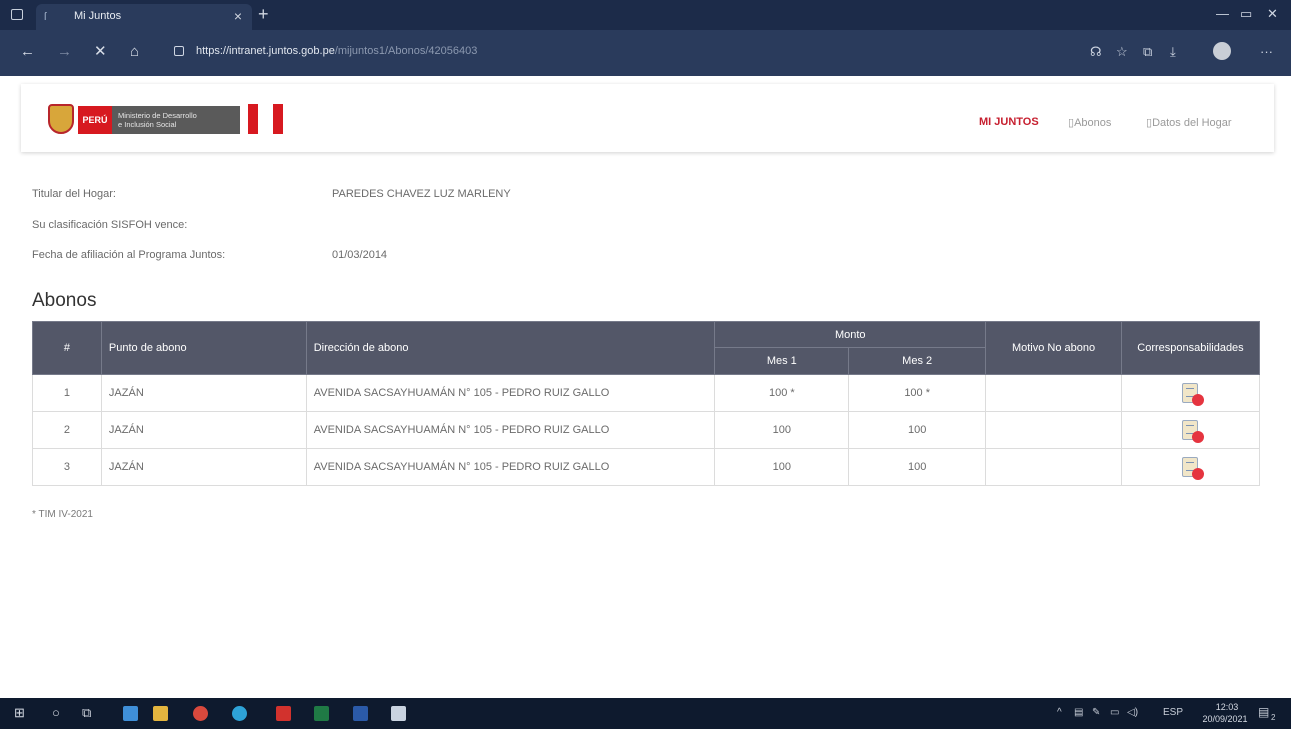 Image resolution: width=1291 pixels, height=729 pixels. I want to click on col-motivo: Motivo No abono, so click(1053, 348).